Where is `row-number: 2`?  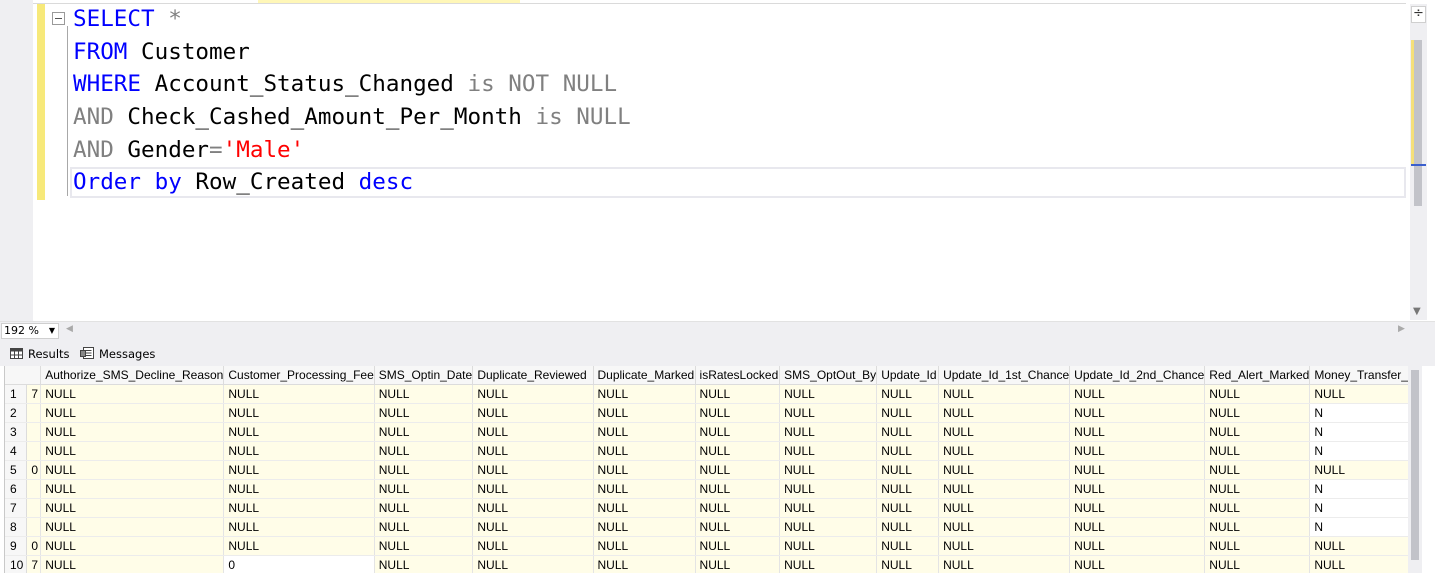 row-number: 2 is located at coordinates (16, 413).